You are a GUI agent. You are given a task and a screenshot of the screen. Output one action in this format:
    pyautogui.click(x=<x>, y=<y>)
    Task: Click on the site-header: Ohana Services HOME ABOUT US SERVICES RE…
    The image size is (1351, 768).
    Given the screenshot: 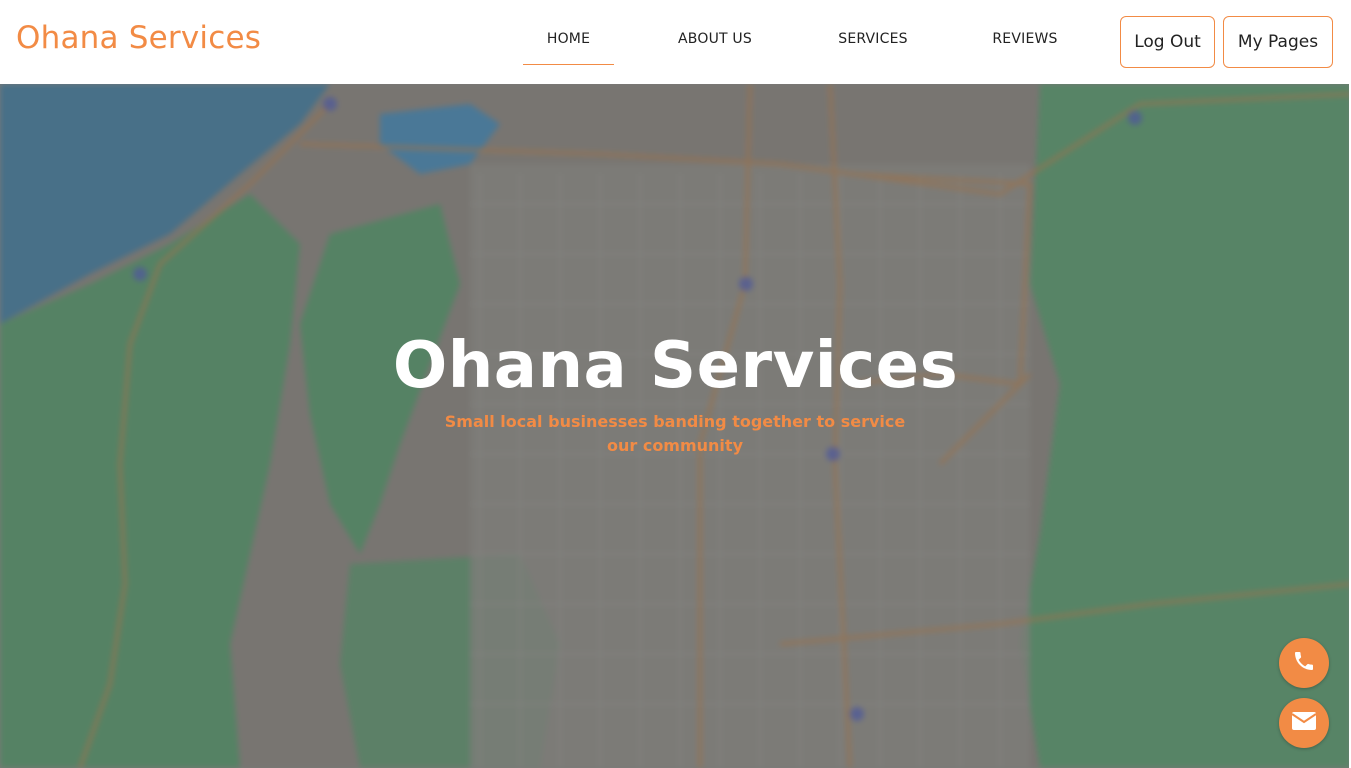 What is the action you would take?
    pyautogui.click(x=675, y=42)
    